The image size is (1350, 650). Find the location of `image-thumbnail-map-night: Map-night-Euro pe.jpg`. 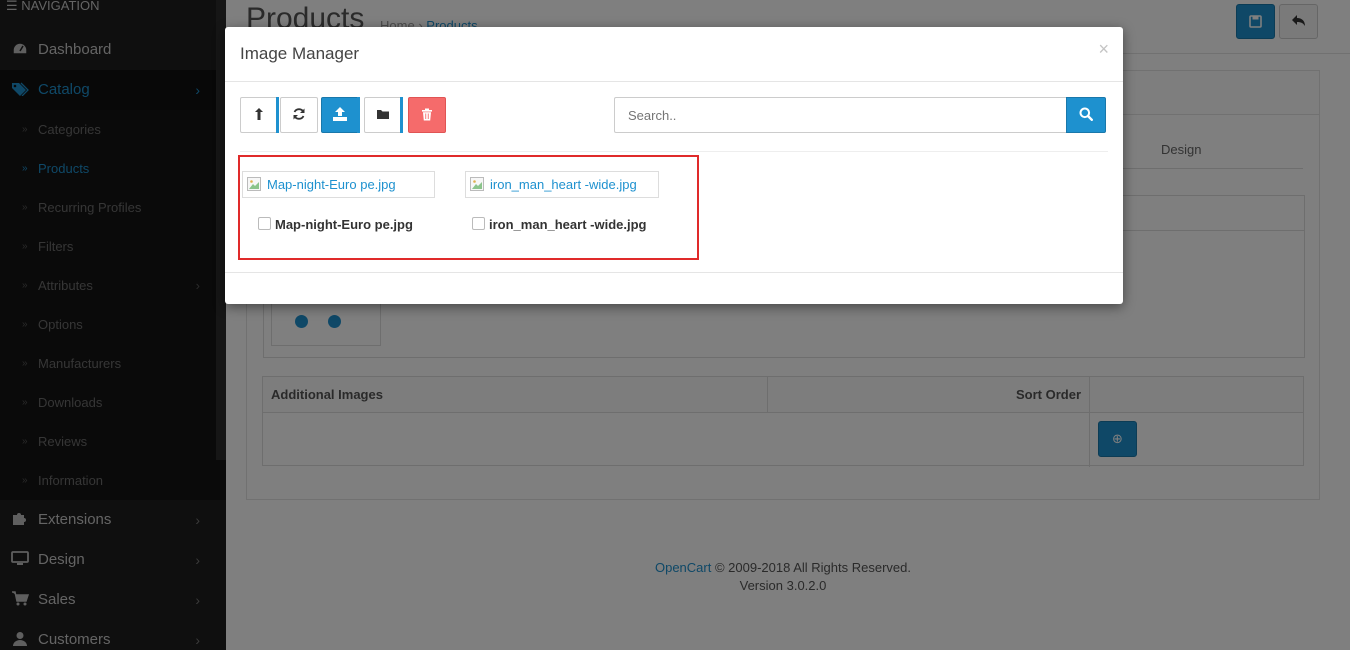

image-thumbnail-map-night: Map-night-Euro pe.jpg is located at coordinates (338, 184).